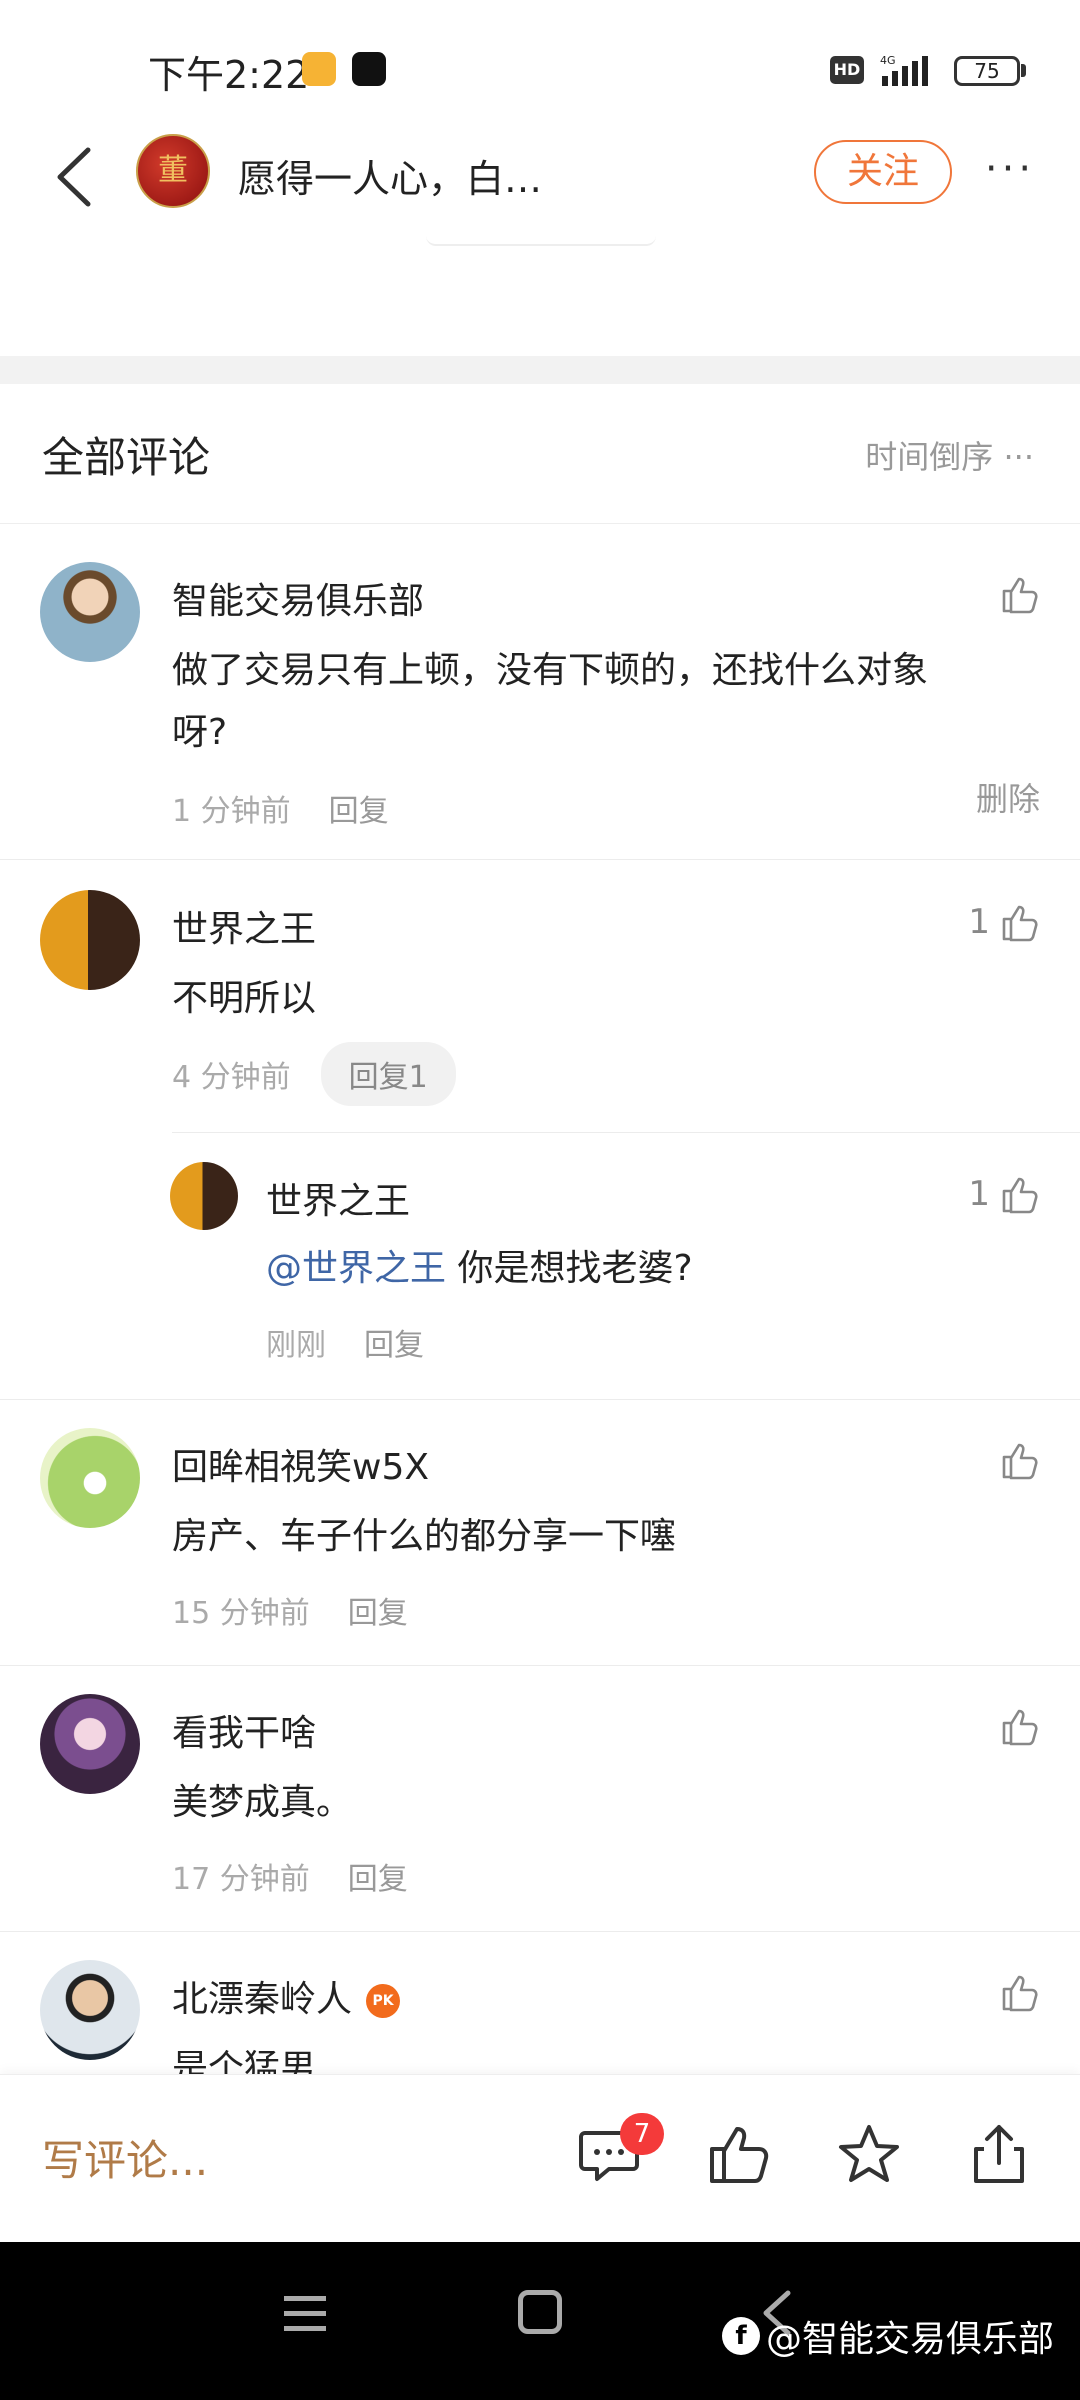 The width and height of the screenshot is (1080, 2400). I want to click on reply-body: 你是想找老婆?, so click(569, 1268).